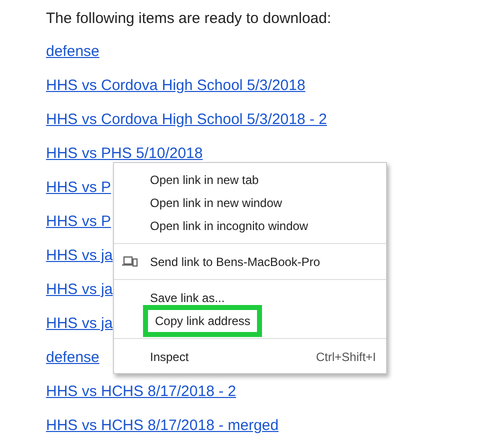 The width and height of the screenshot is (500, 448). What do you see at coordinates (141, 391) in the screenshot?
I see `download-link: HHS vs HCHS 8/17/2018 - 2` at bounding box center [141, 391].